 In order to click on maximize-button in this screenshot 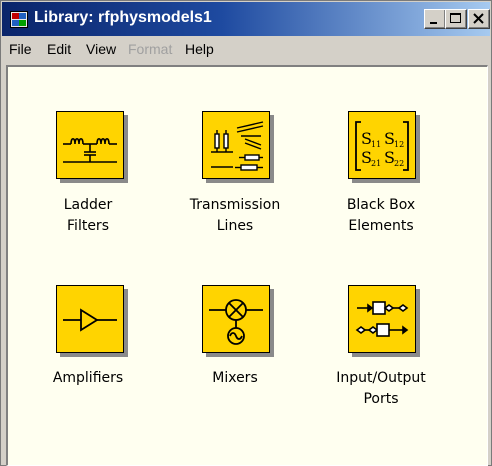, I will do `click(456, 19)`.